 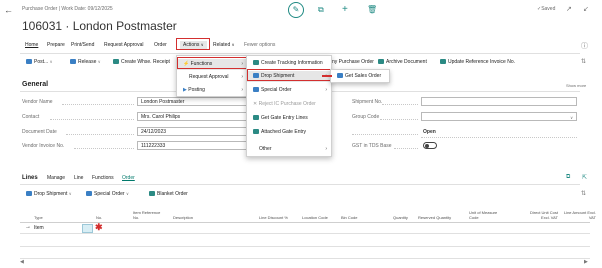 What do you see at coordinates (160, 45) in the screenshot?
I see `tab-order: Order` at bounding box center [160, 45].